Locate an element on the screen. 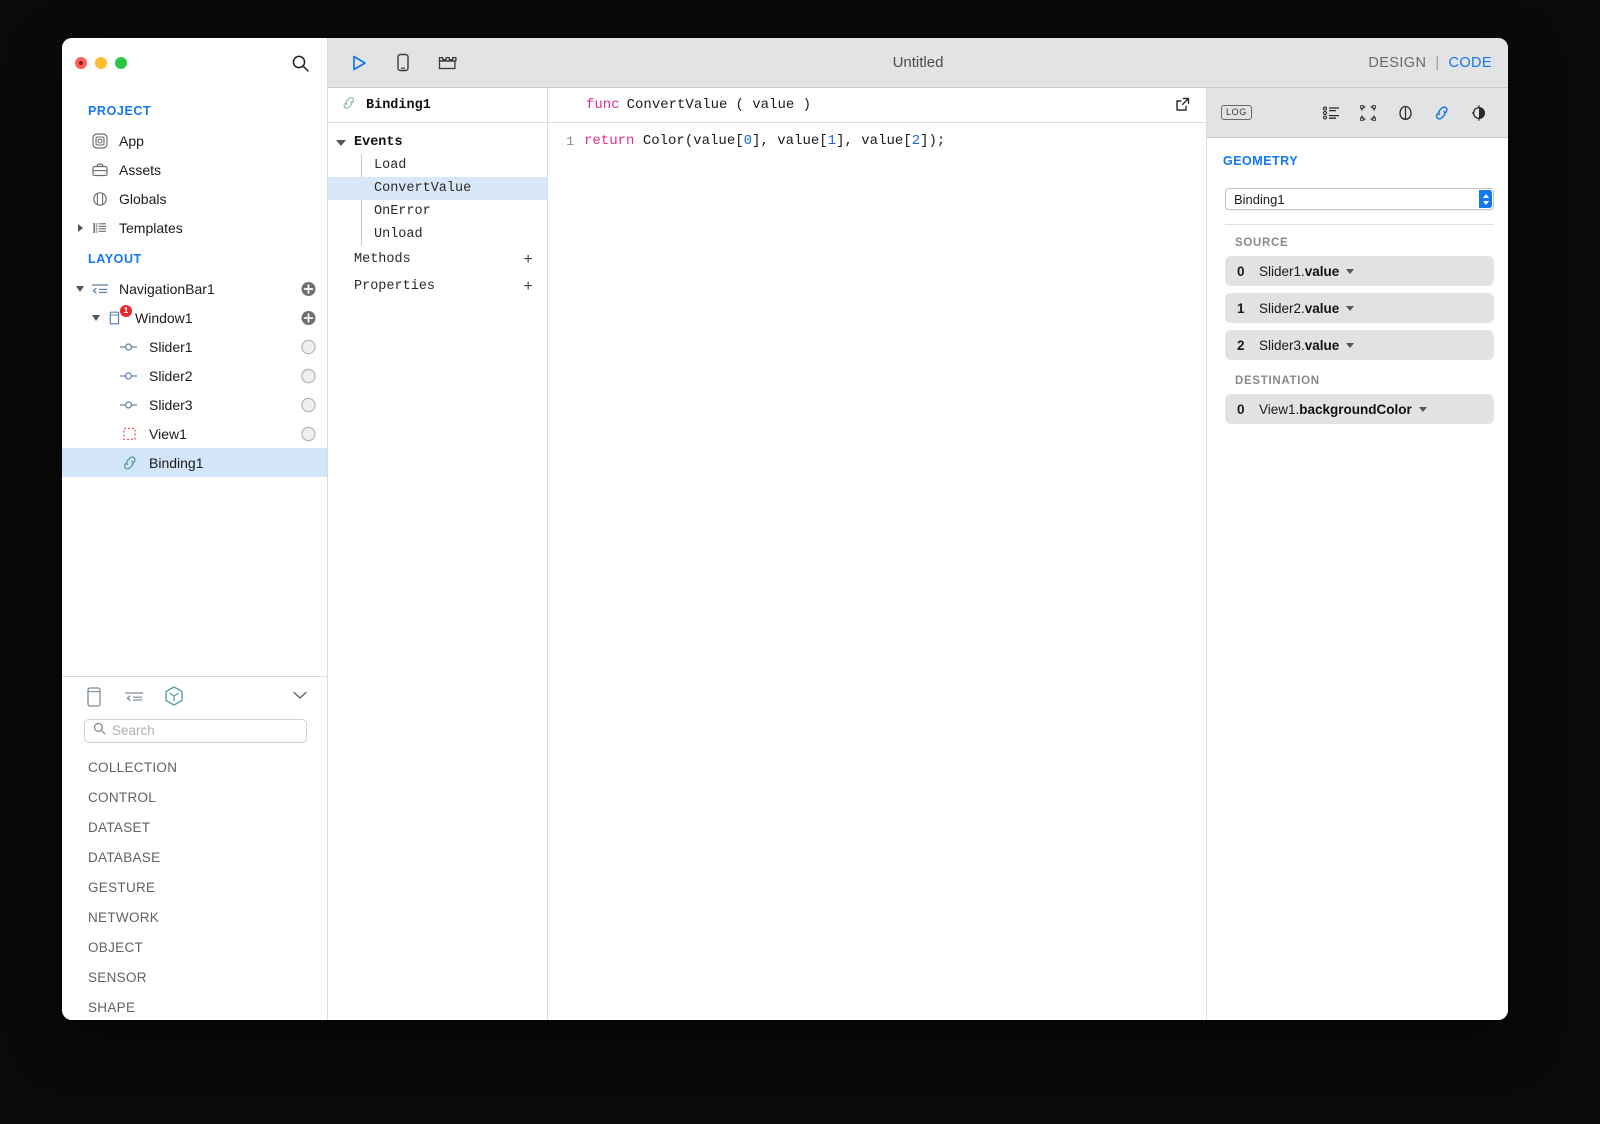 The width and height of the screenshot is (1600, 1124). outline-section-properties: Properties + is located at coordinates (437, 286).